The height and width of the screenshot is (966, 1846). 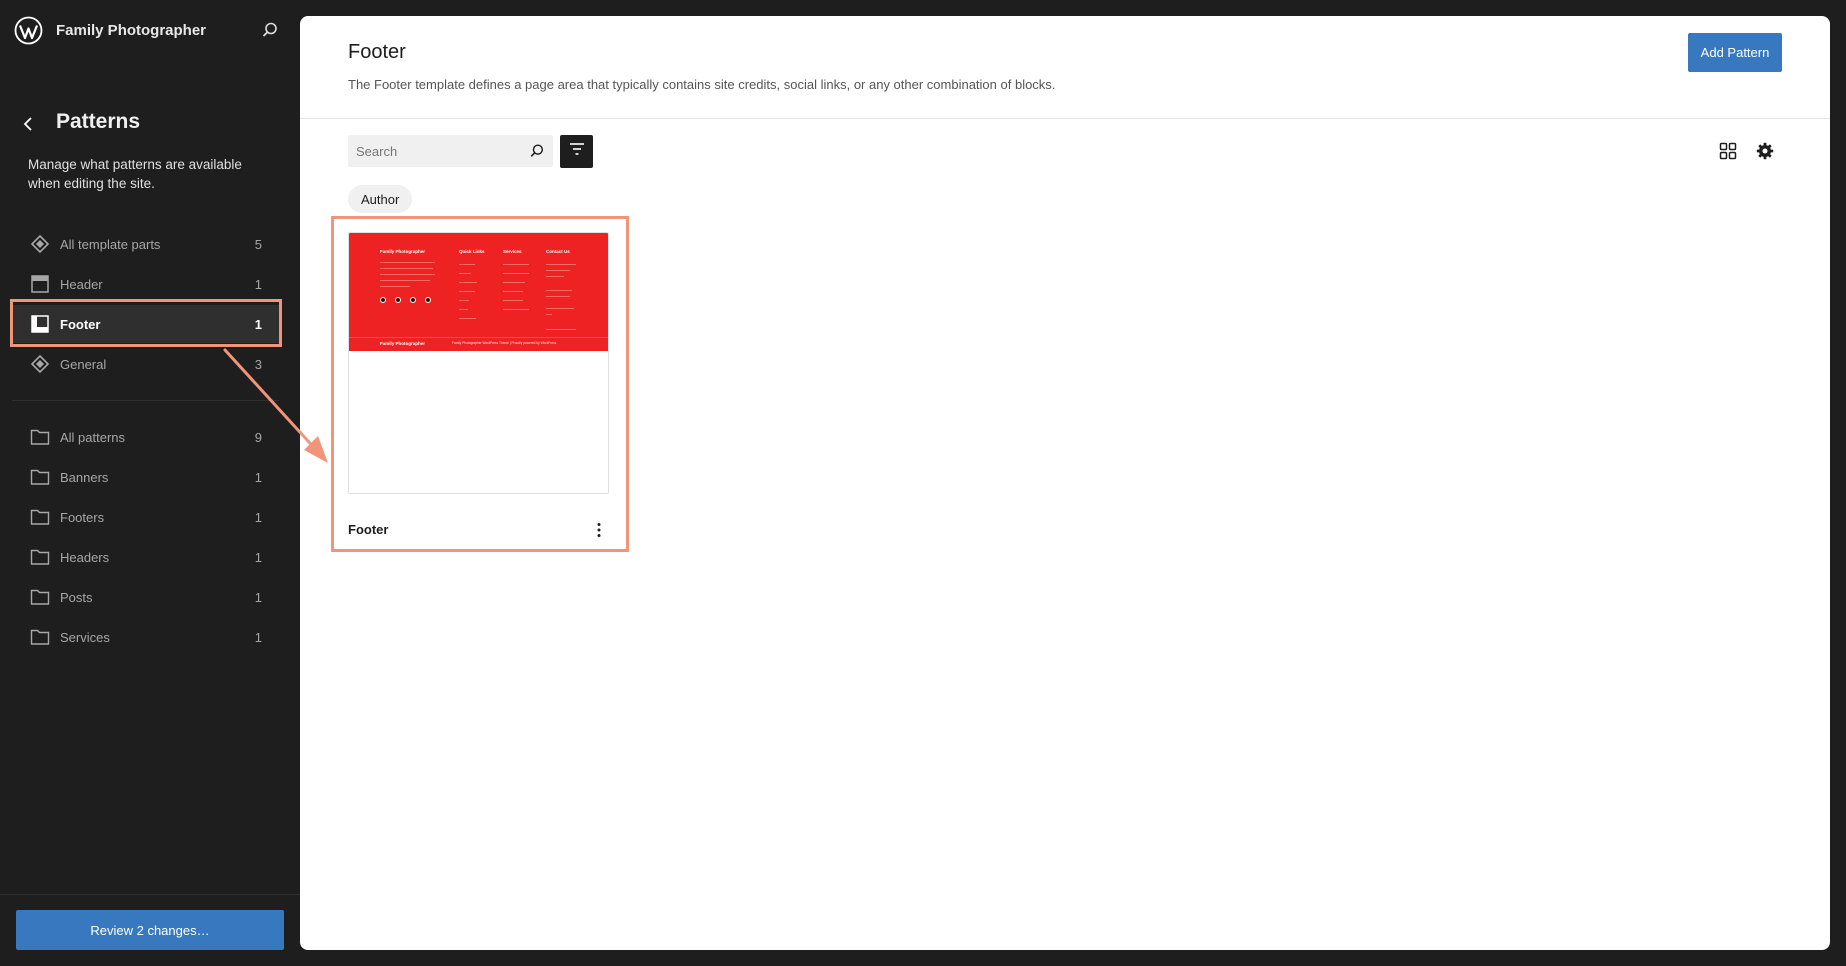 I want to click on nav-item-label: Posts, so click(x=76, y=597).